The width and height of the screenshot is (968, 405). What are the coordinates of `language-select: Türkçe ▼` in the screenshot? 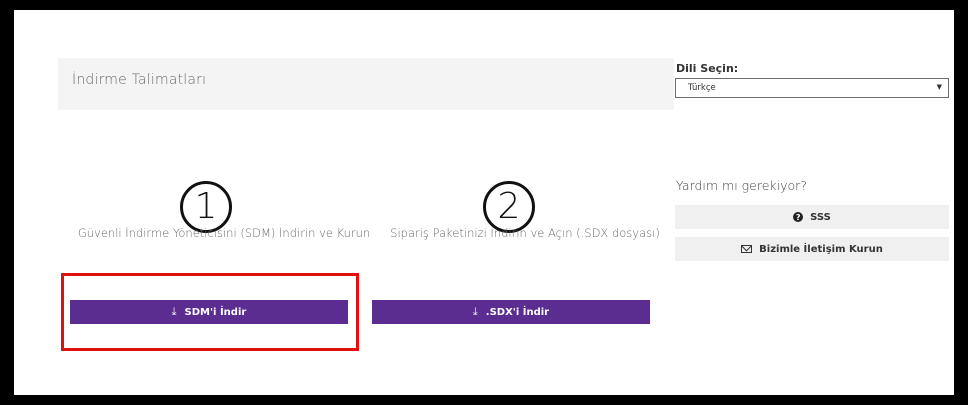 It's located at (812, 88).